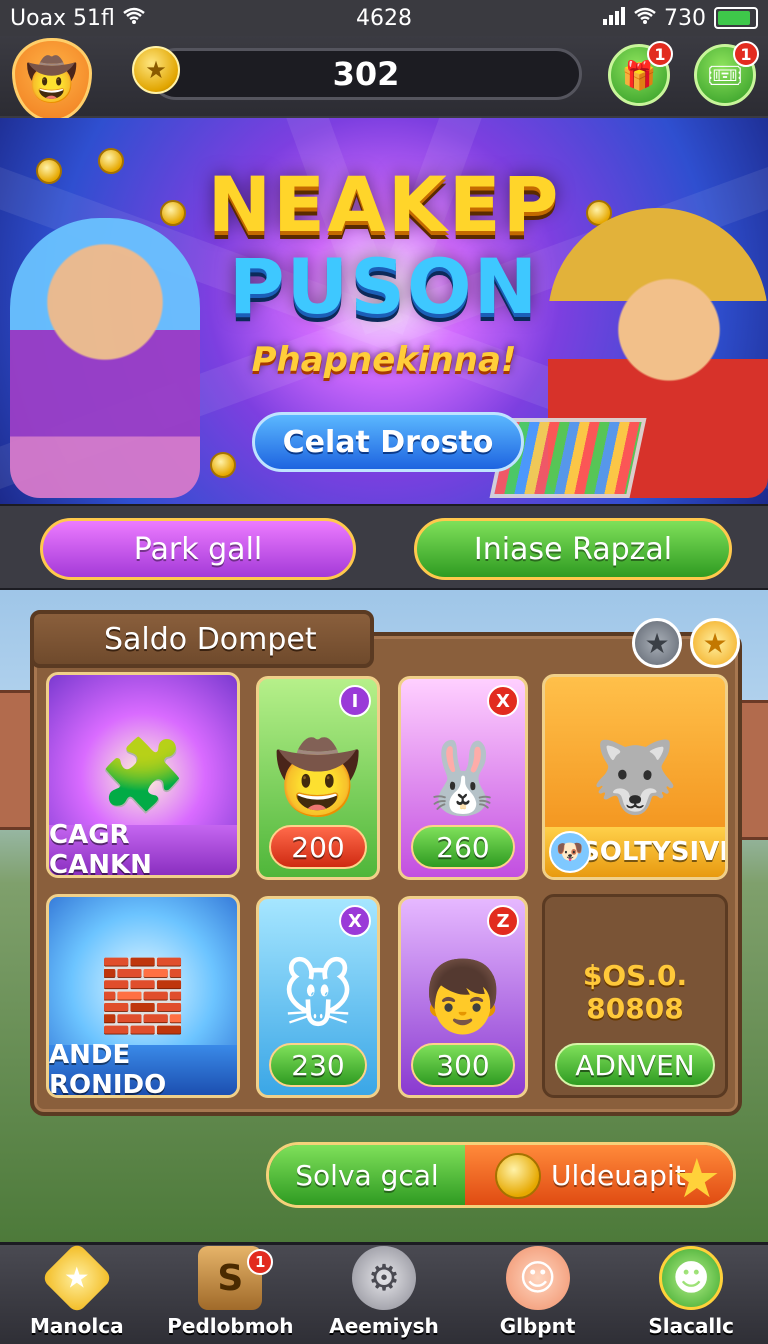  I want to click on card-price: 200, so click(318, 847).